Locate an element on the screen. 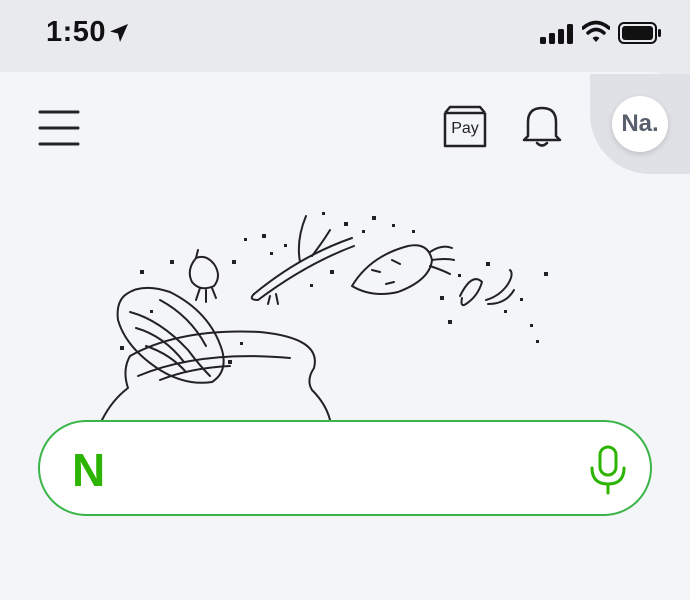 Image resolution: width=690 pixels, height=600 pixels. status-time: 1:50 is located at coordinates (76, 32).